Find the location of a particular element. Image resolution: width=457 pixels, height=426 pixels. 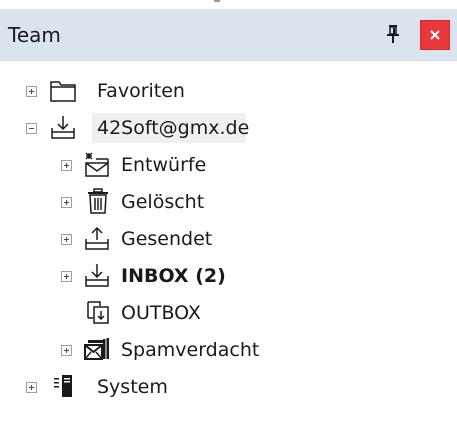

close-icon is located at coordinates (435, 35).